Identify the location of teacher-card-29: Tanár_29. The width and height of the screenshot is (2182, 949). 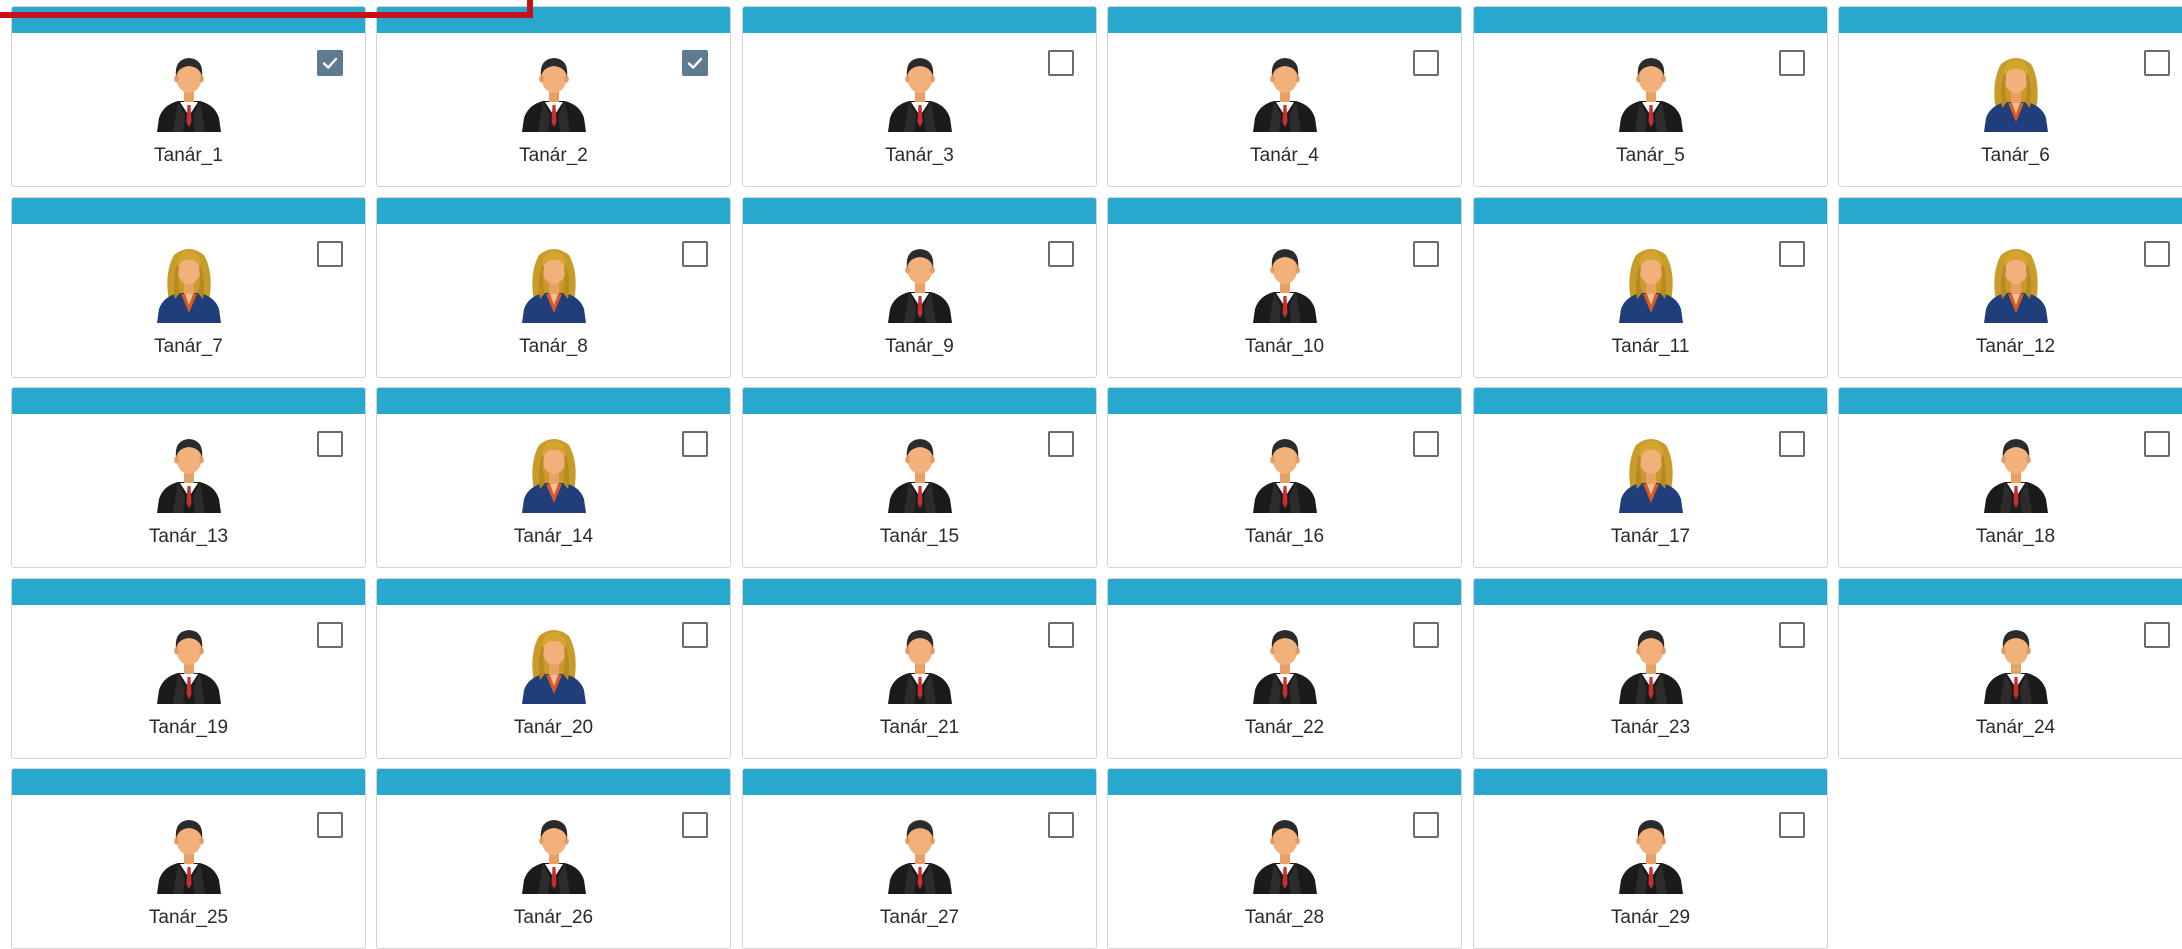
(1650, 858).